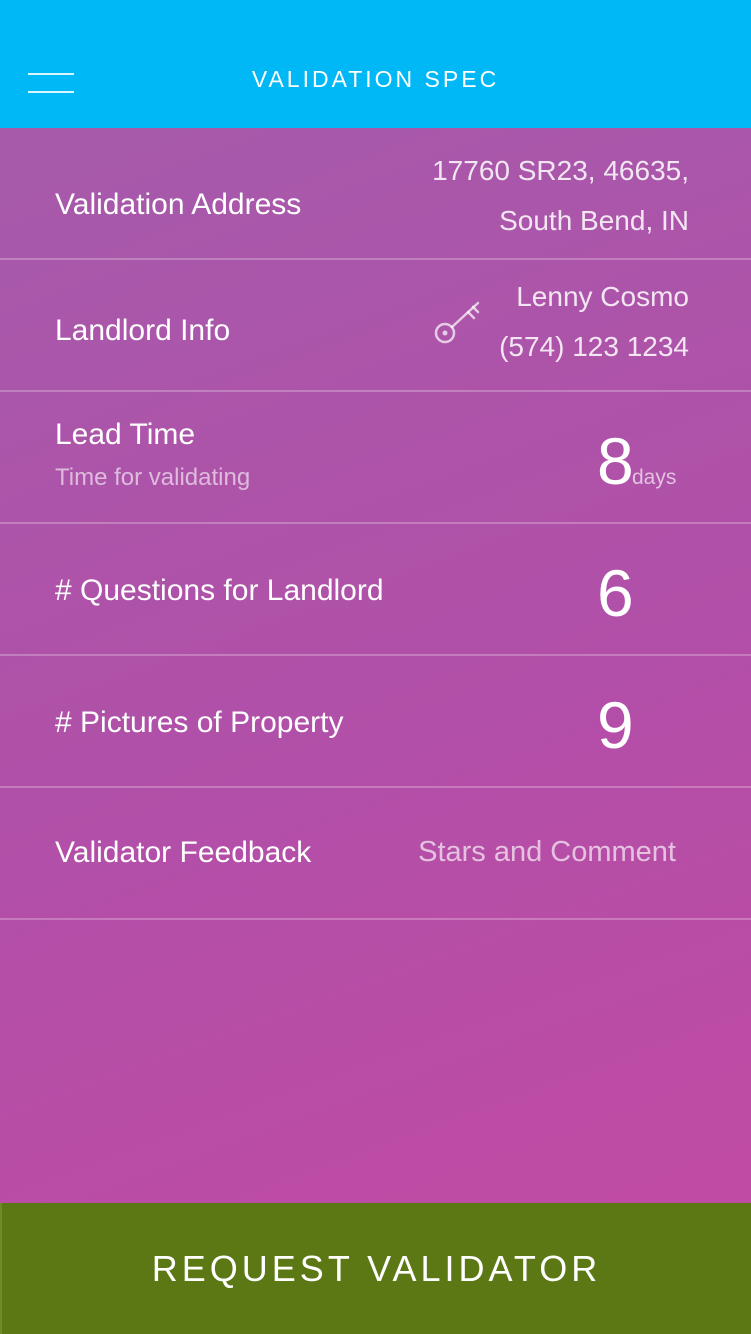  What do you see at coordinates (615, 593) in the screenshot?
I see `questions-value: 6` at bounding box center [615, 593].